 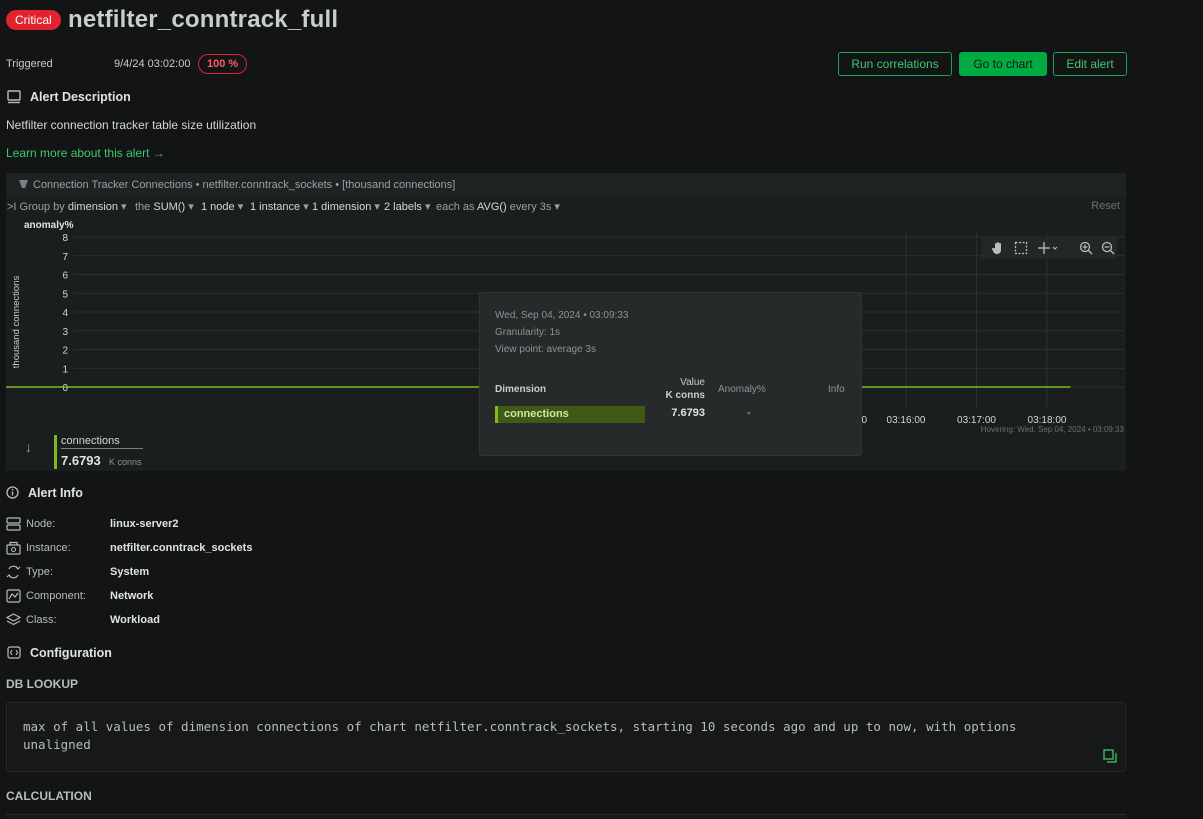 I want to click on y-tick-label: 7, so click(x=65, y=257).